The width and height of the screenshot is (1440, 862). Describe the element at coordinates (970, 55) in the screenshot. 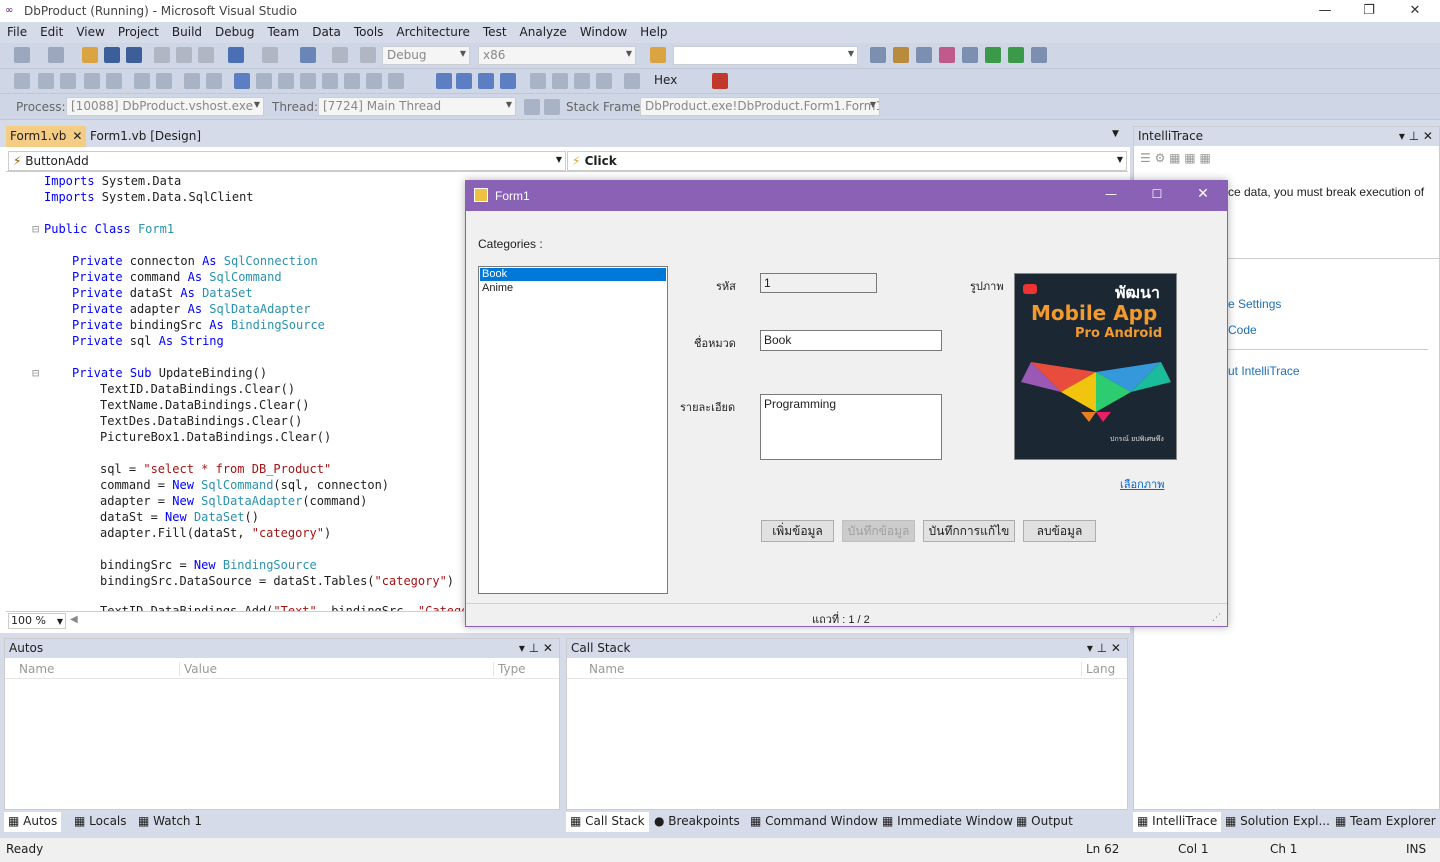

I see `settings-icon` at that location.